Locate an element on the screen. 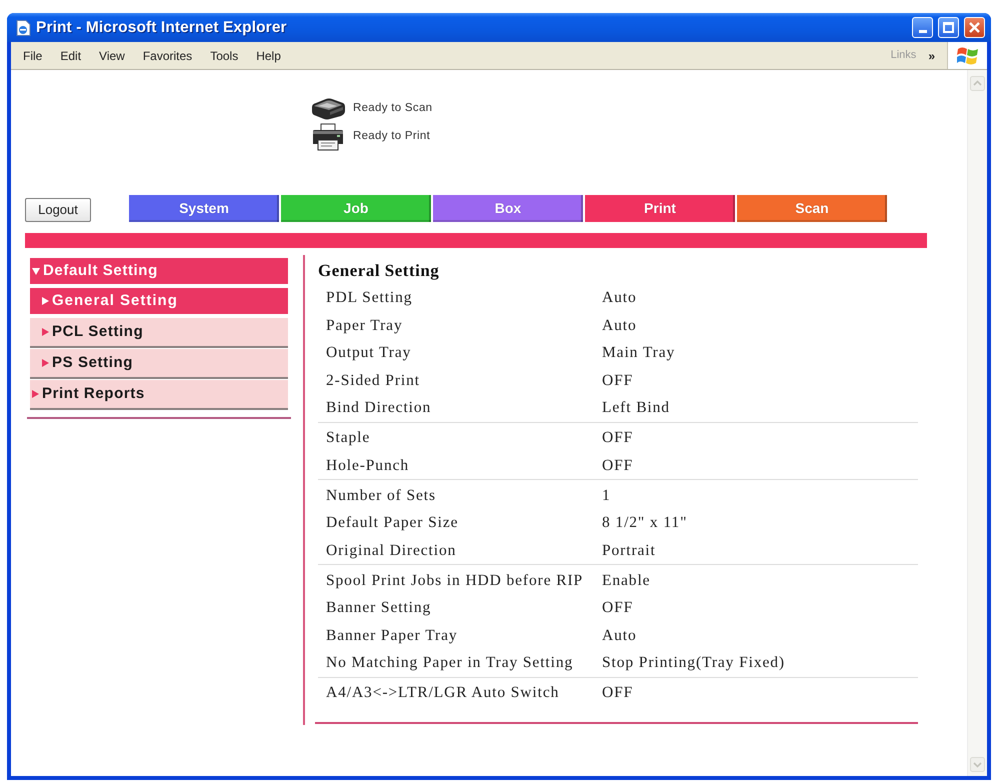  setting-value: 1 is located at coordinates (606, 496).